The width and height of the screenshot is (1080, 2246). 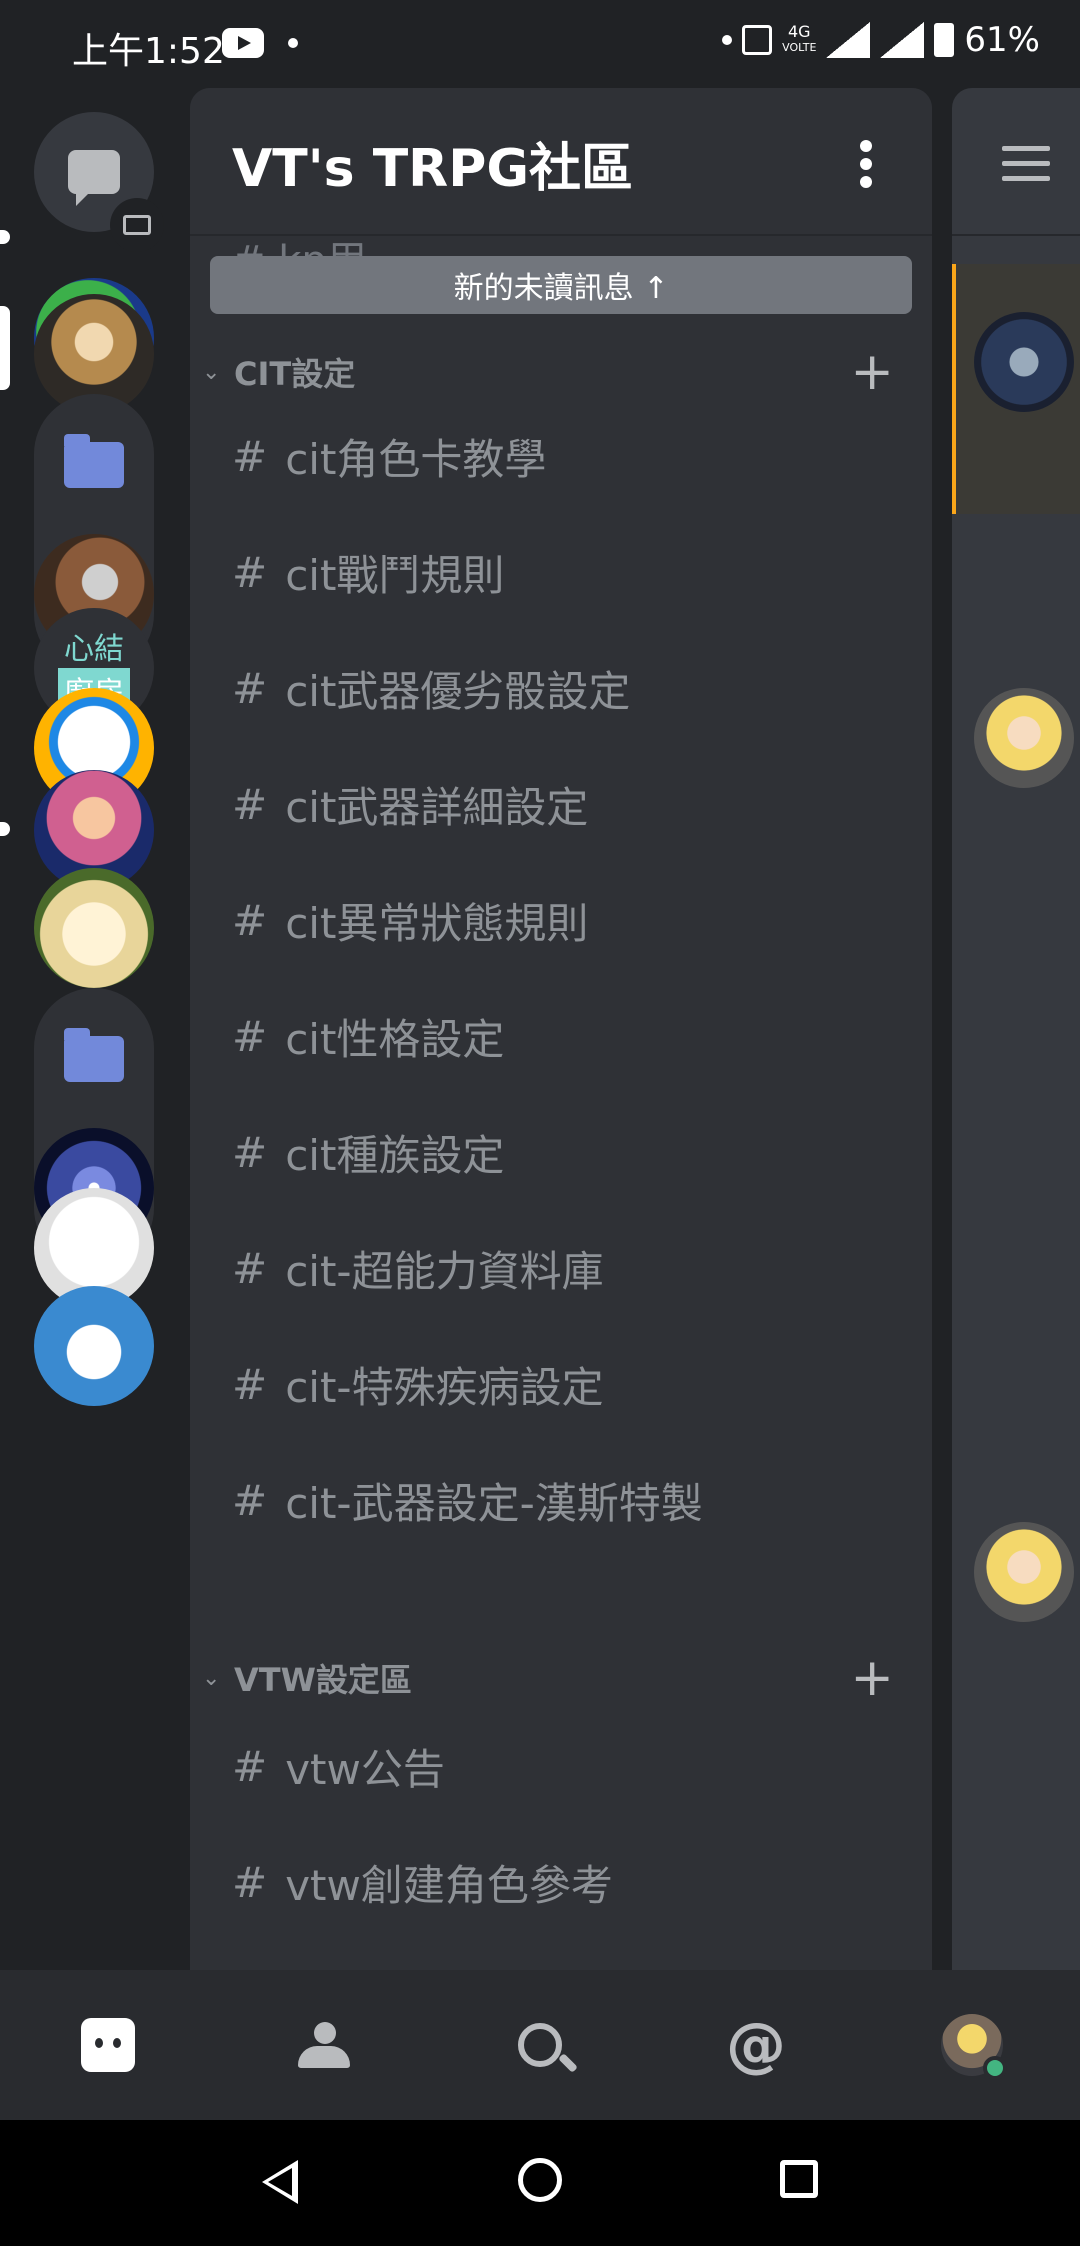 I want to click on category-label: CIT設定, so click(x=295, y=374).